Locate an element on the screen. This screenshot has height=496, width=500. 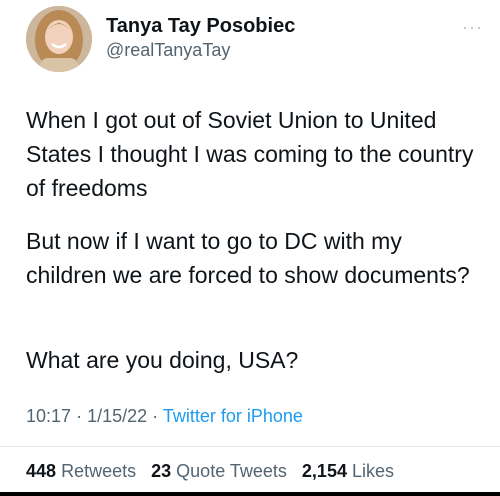
quote-tweets-label: Quote Tweets is located at coordinates (231, 471).